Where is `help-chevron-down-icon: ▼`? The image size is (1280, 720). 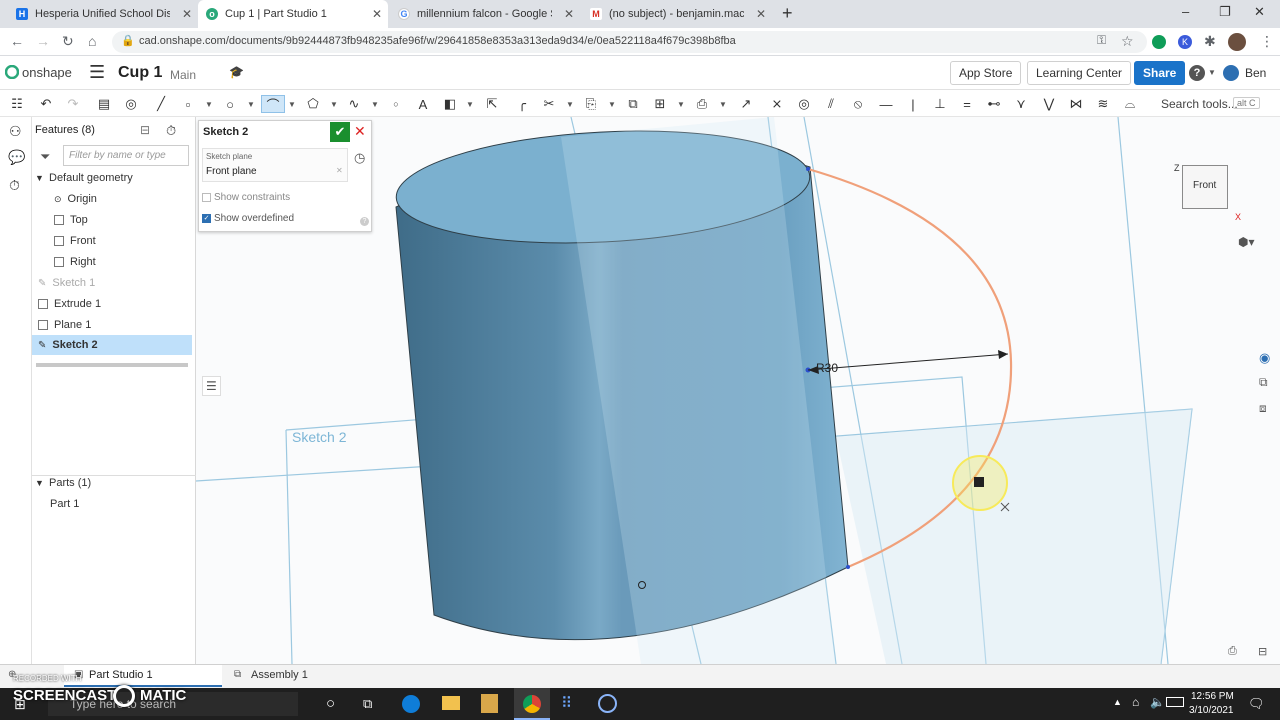
help-chevron-down-icon: ▼ is located at coordinates (1212, 72).